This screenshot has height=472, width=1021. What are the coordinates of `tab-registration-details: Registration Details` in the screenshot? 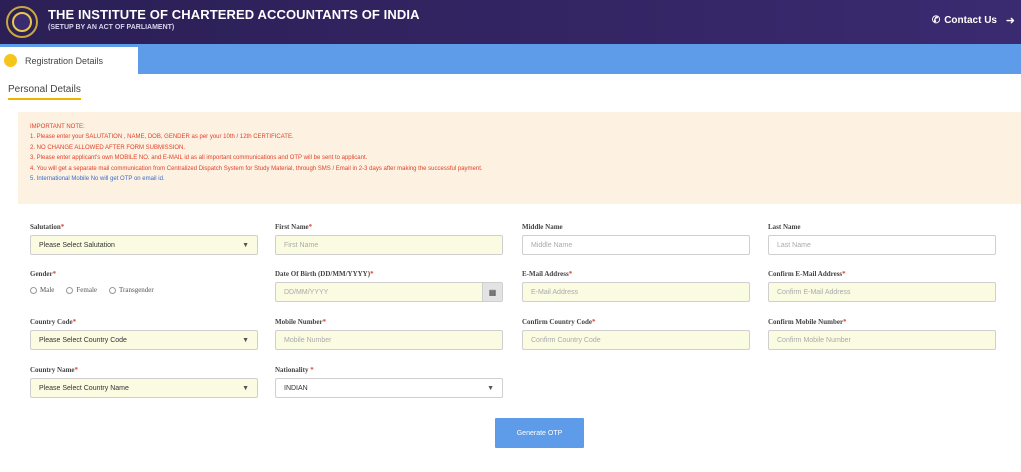 It's located at (69, 60).